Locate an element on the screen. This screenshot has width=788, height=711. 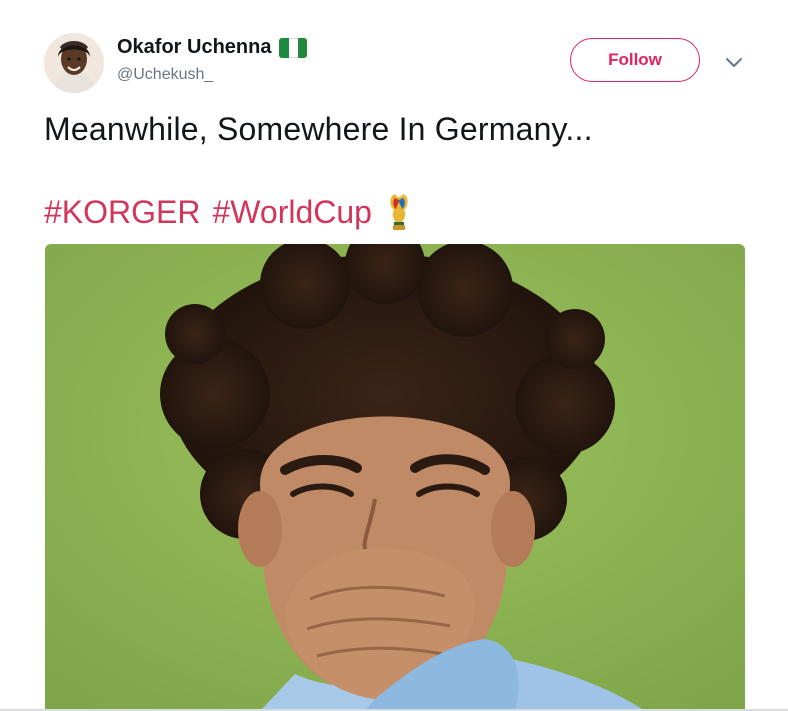
hashtag-korger: #KORGER is located at coordinates (122, 212).